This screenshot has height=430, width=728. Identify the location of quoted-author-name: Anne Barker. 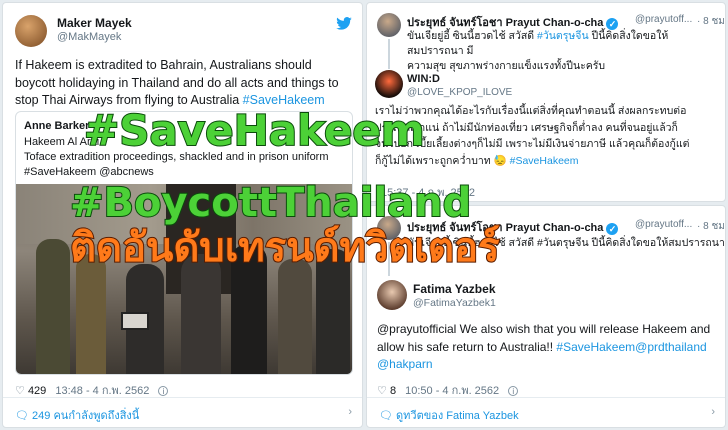
(57, 126).